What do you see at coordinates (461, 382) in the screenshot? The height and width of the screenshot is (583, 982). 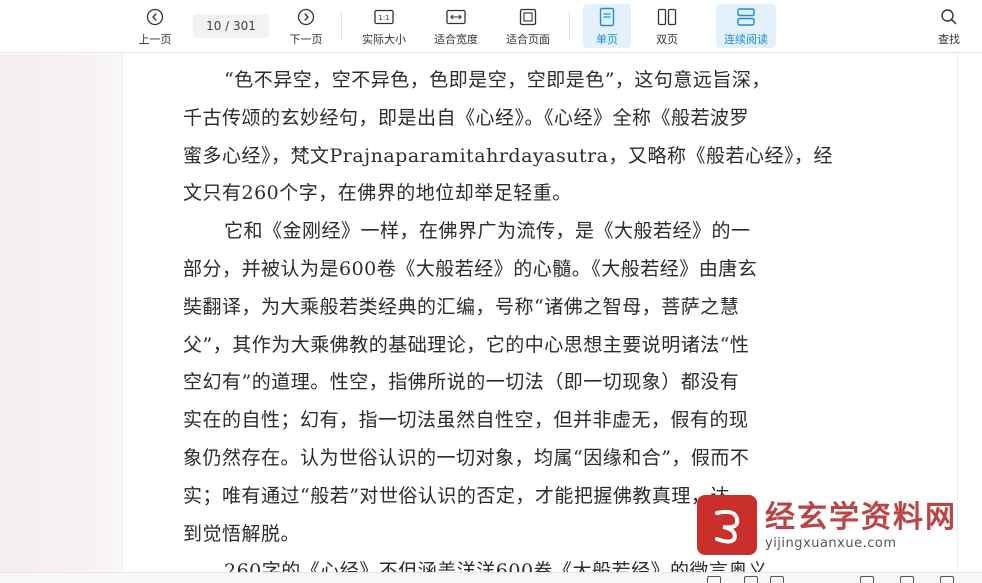 I see `text-line: 空幻有”的道理。性空，指佛所说的一切法（即一切现象）都没有` at bounding box center [461, 382].